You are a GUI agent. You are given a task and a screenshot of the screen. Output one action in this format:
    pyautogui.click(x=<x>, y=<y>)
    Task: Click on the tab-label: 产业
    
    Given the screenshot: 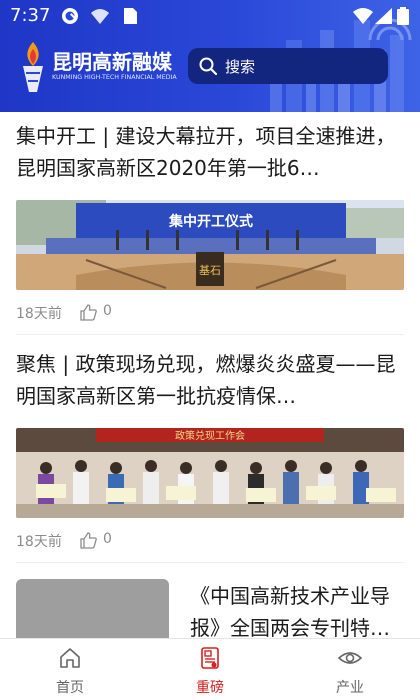 What is the action you would take?
    pyautogui.click(x=350, y=688)
    